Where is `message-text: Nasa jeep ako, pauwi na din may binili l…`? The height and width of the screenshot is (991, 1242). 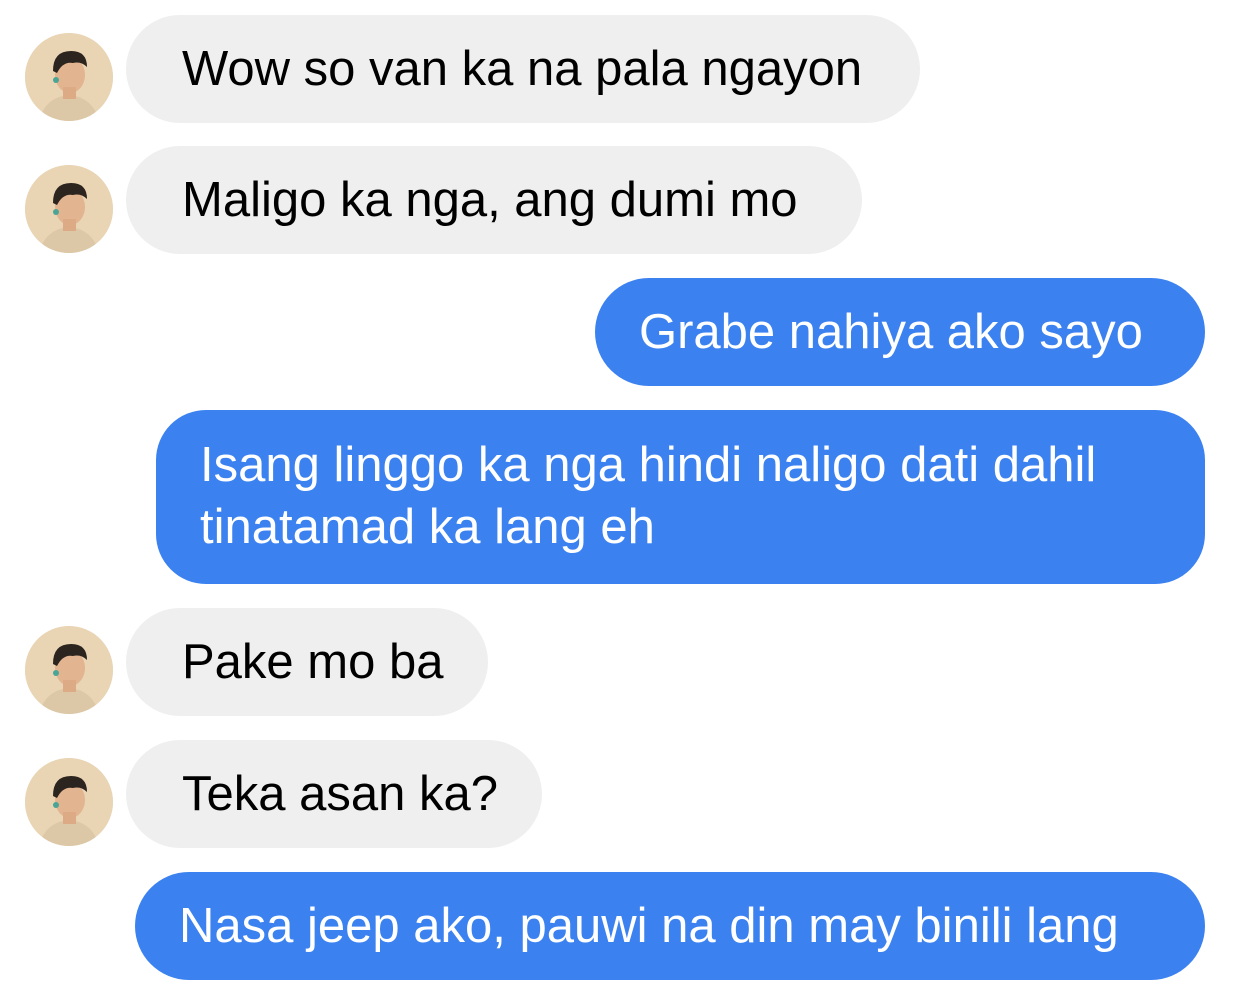
message-text: Nasa jeep ako, pauwi na din may binili l… is located at coordinates (649, 926).